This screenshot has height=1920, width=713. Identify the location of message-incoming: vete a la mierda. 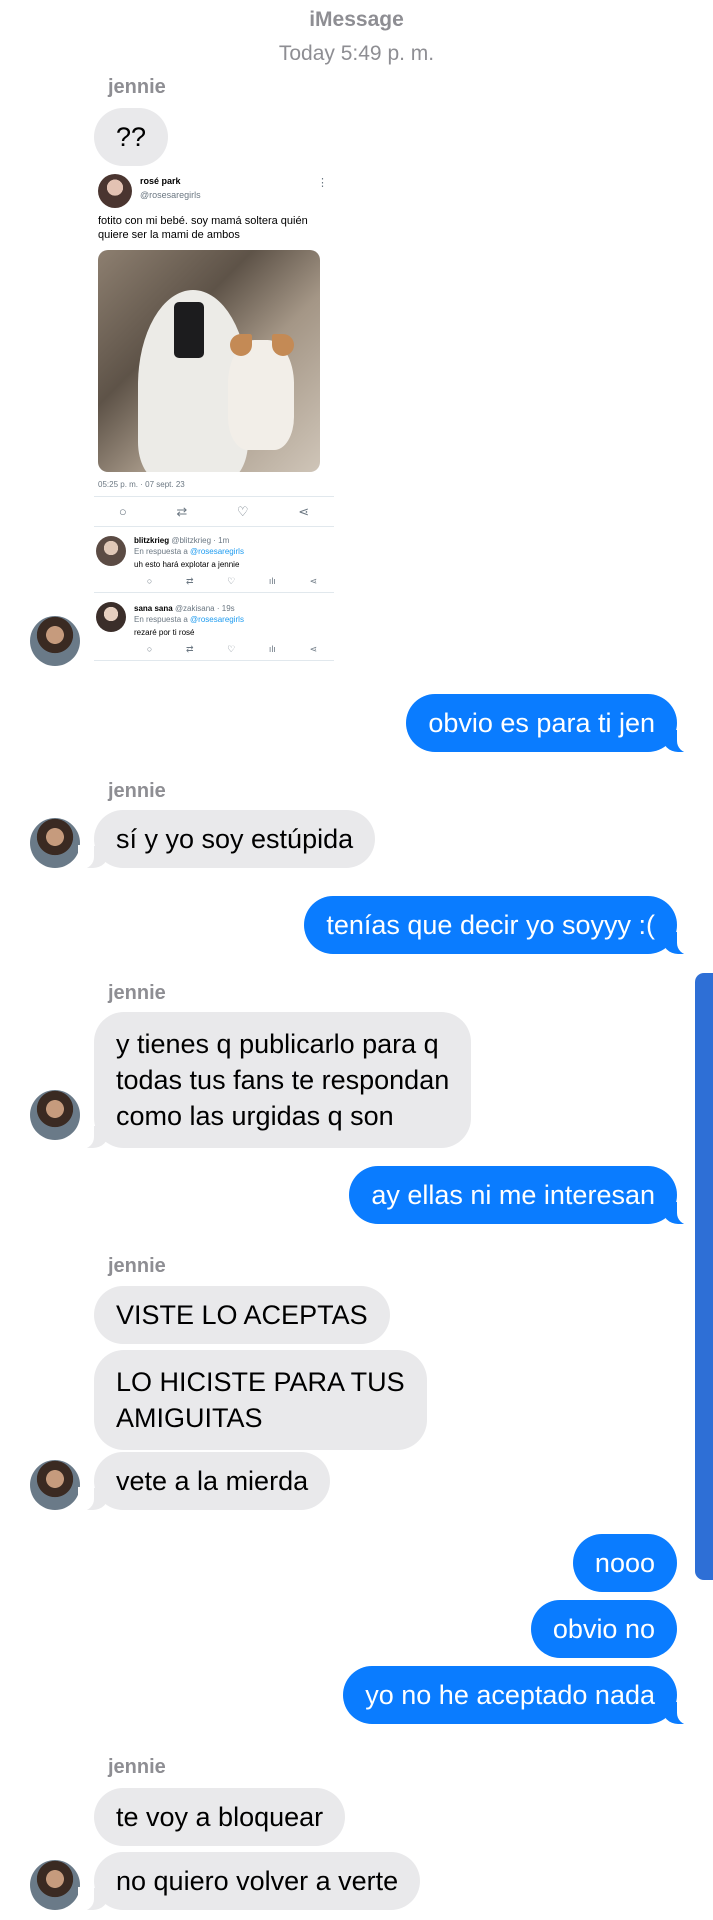
(204, 1481).